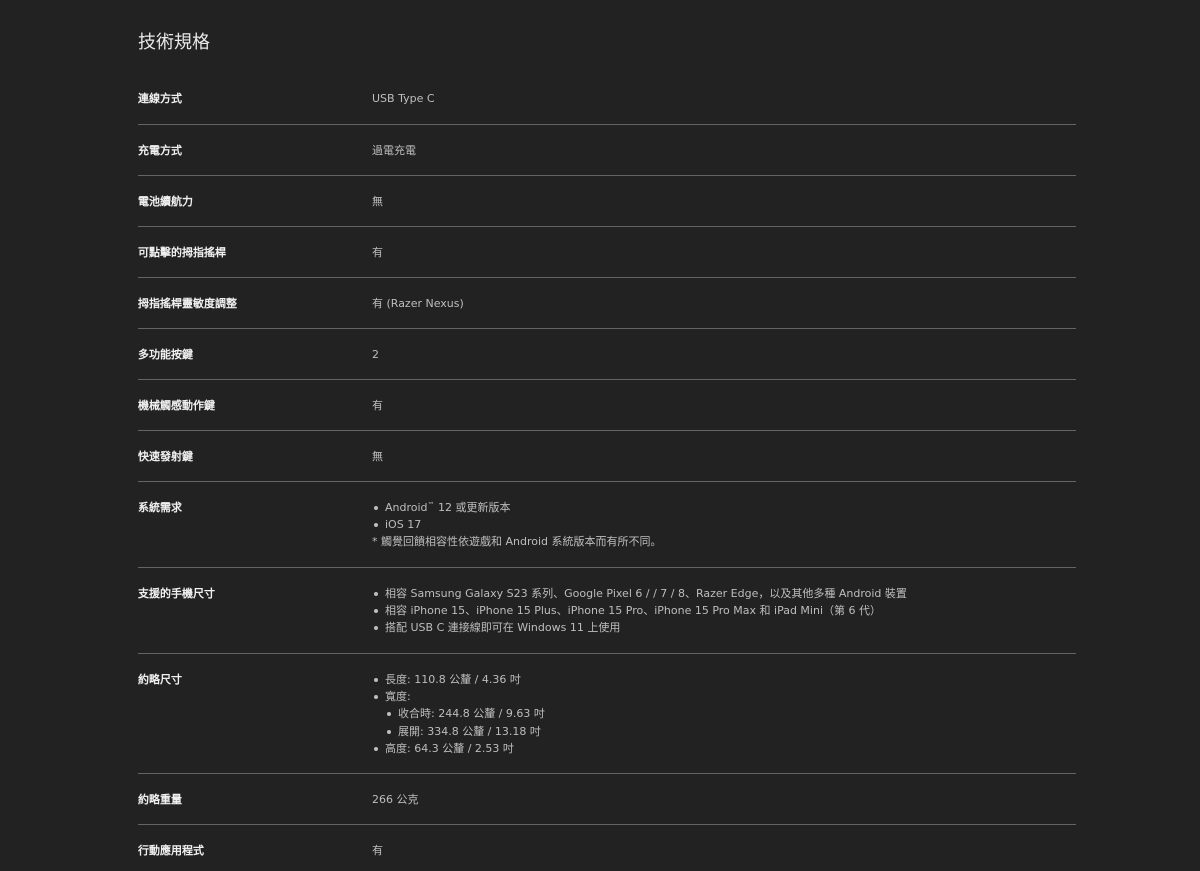 Image resolution: width=1200 pixels, height=871 pixels. Describe the element at coordinates (174, 42) in the screenshot. I see `page-title: 技術規格` at that location.